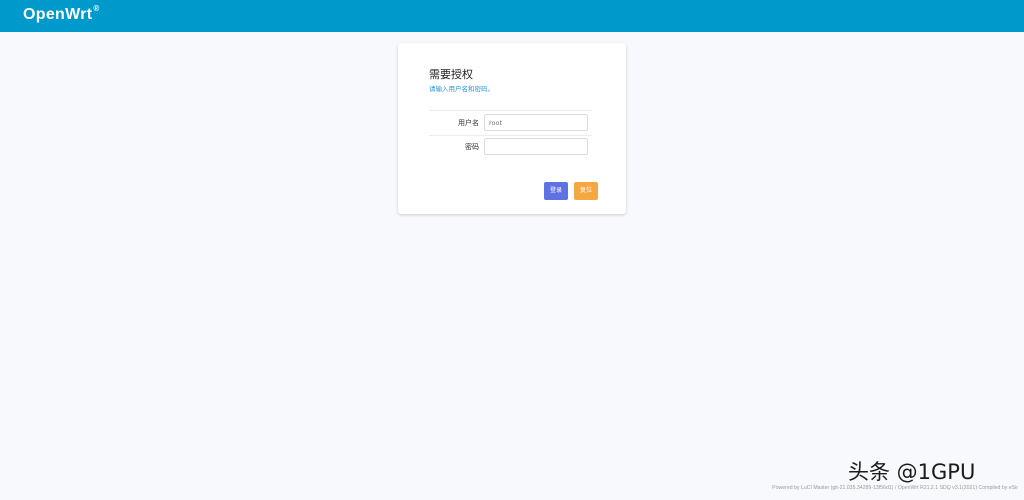 Image resolution: width=1024 pixels, height=500 pixels. Describe the element at coordinates (510, 110) in the screenshot. I see `form-divider-top` at that location.